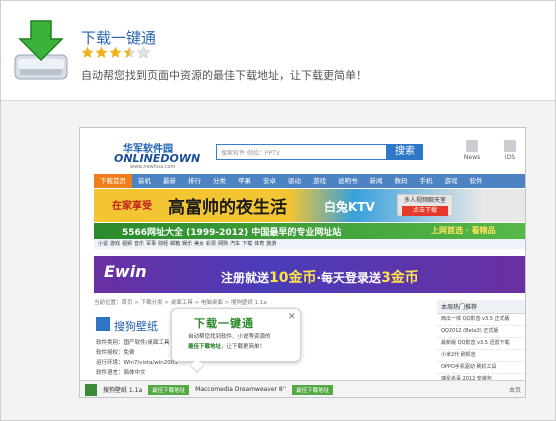 This screenshot has height=421, width=556. I want to click on list-item: QQ2012 (Beta3) 正式版, so click(481, 332).